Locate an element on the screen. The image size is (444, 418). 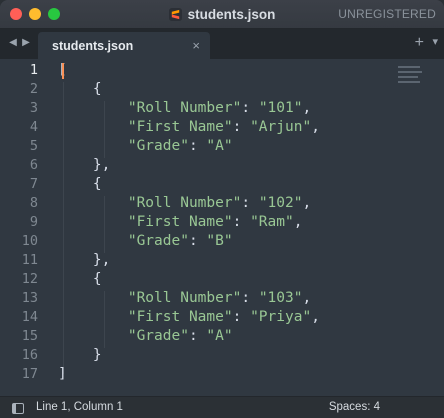
string-token: "Arjun" is located at coordinates (281, 127).